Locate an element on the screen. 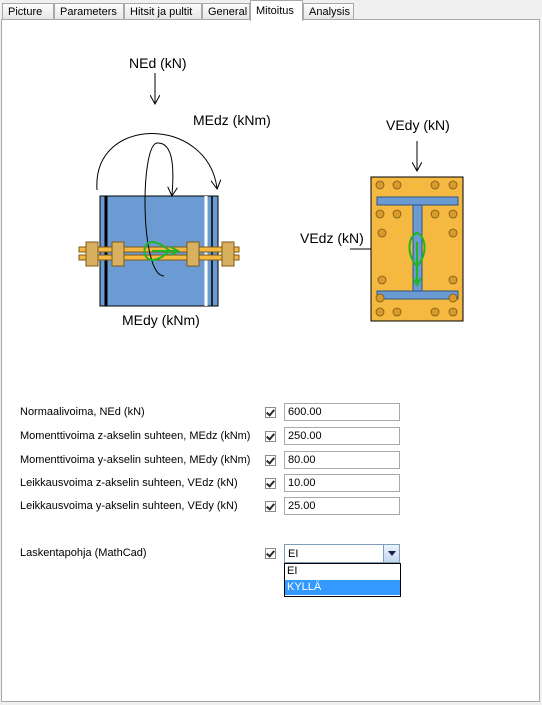 The image size is (542, 705). vedy-label: VEdy (kN) is located at coordinates (418, 125).